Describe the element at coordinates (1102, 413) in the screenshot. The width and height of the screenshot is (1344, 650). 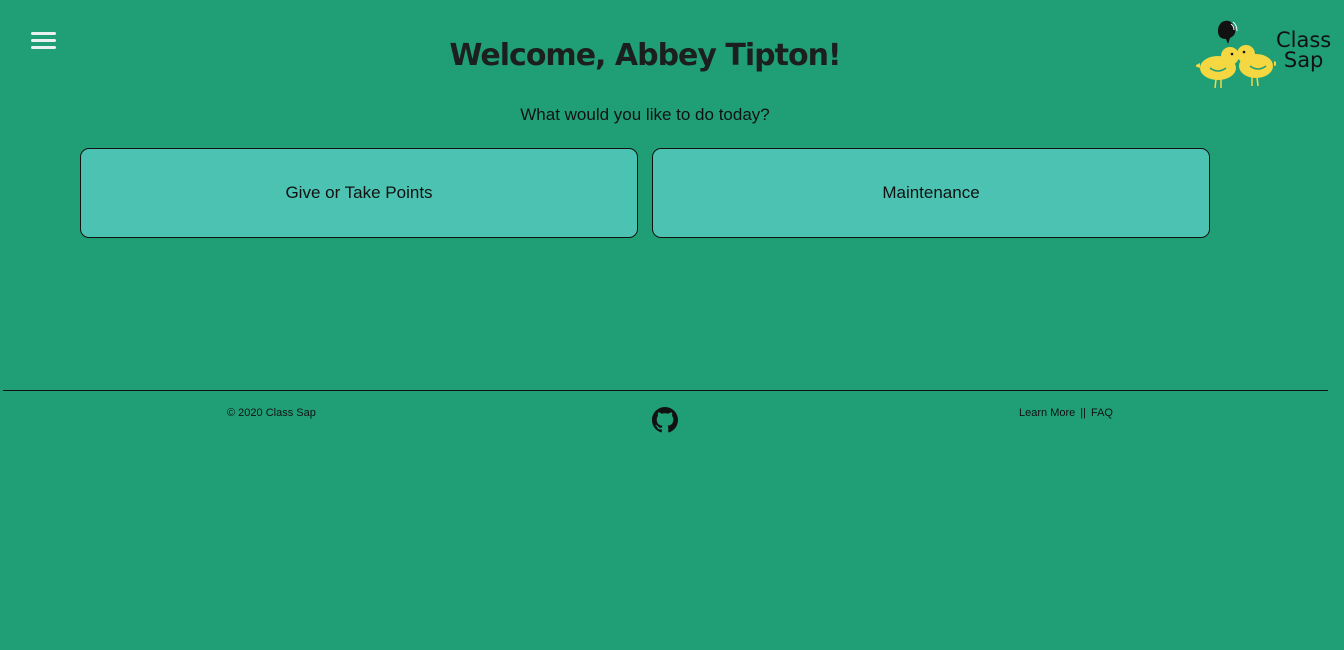
I see `faq-link: FAQ` at that location.